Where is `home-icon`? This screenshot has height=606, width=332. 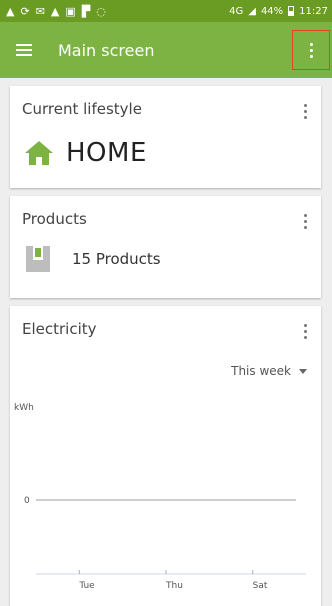 home-icon is located at coordinates (39, 153).